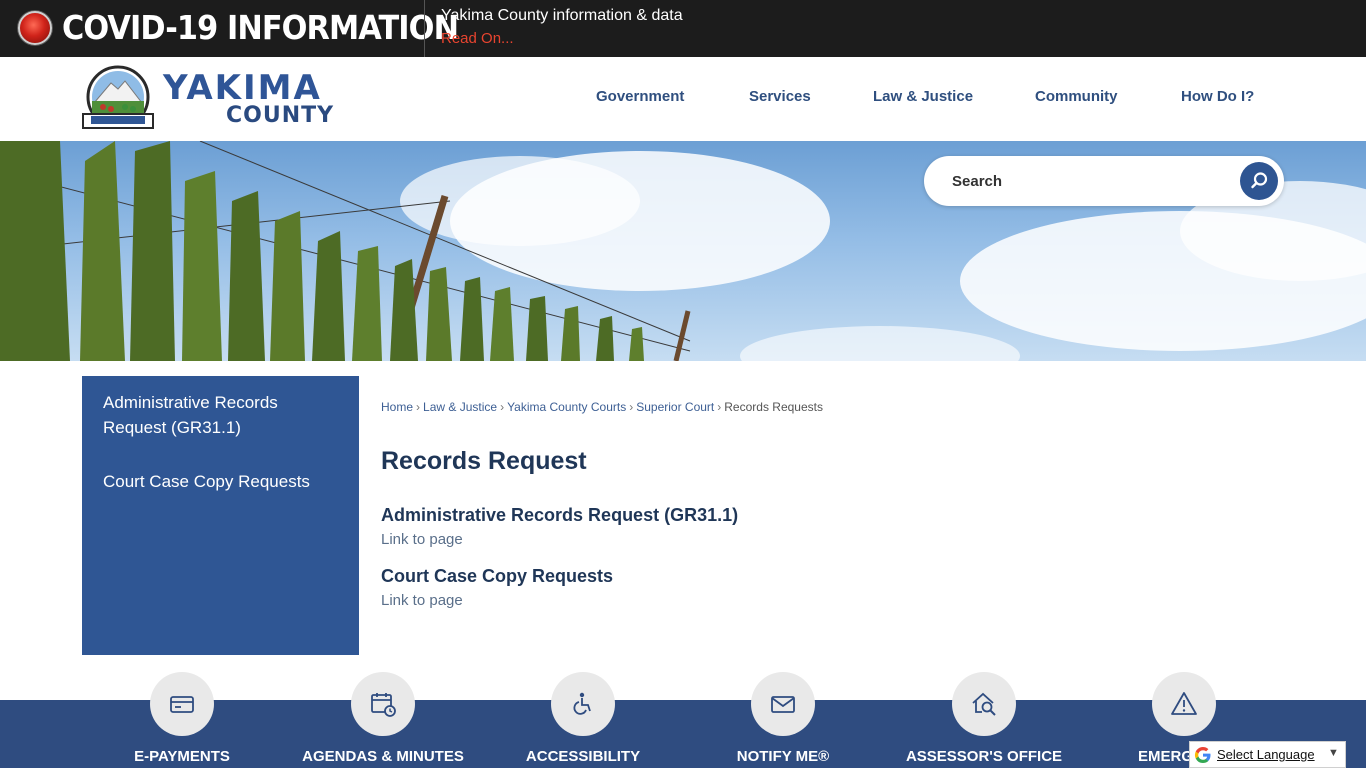  I want to click on alert-title: COVID-19 INFORMATION, so click(260, 28).